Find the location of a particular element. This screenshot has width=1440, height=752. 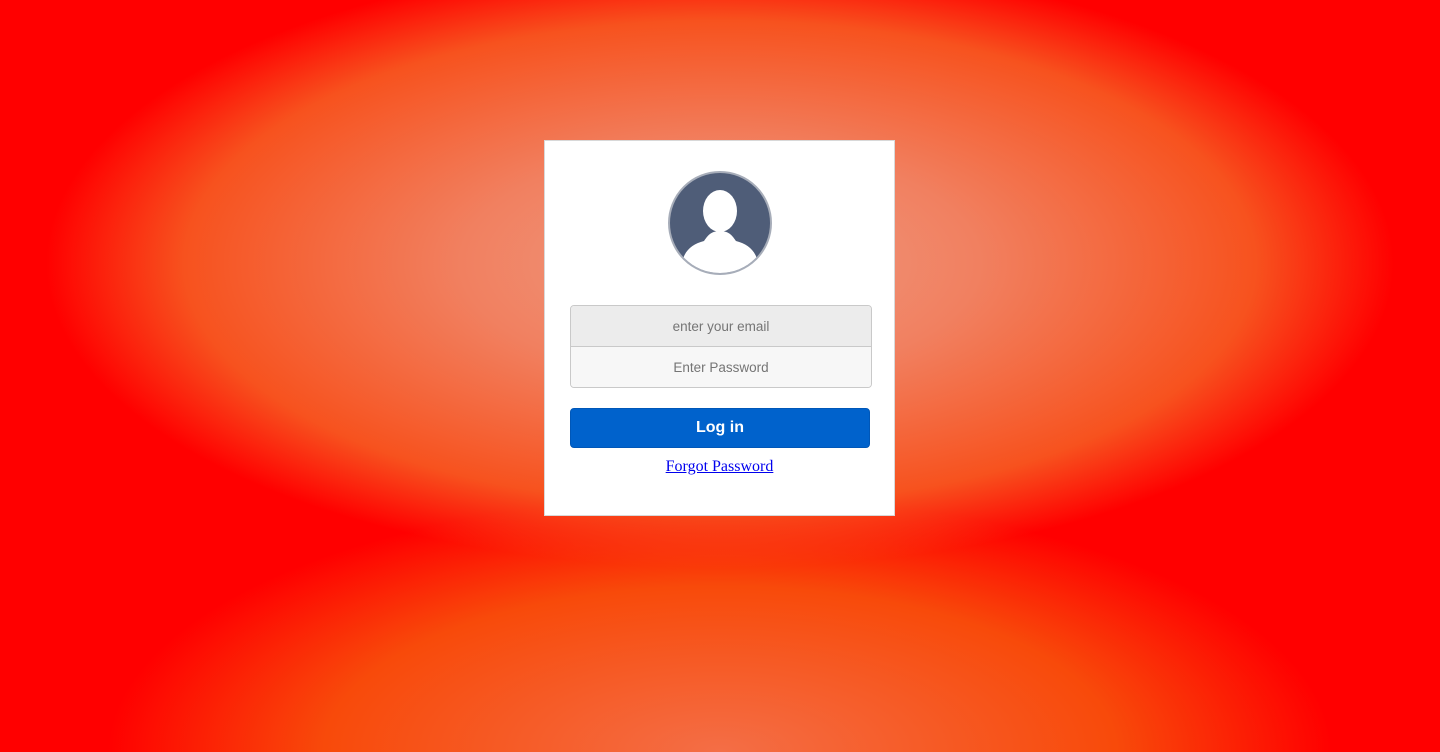

password-input is located at coordinates (721, 367).